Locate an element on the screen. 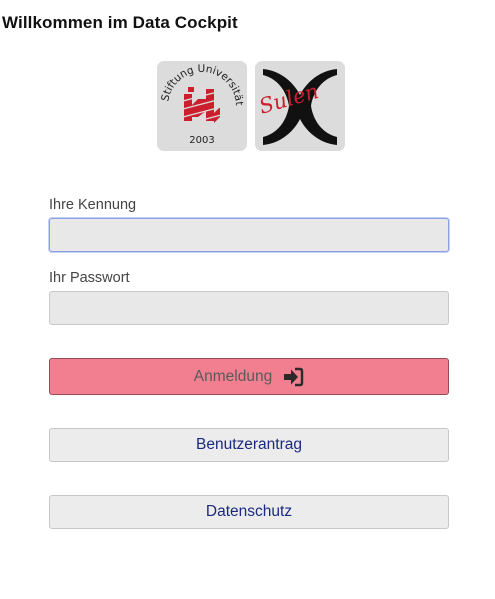 The height and width of the screenshot is (599, 495). sulen-logo: Sulen is located at coordinates (300, 106).